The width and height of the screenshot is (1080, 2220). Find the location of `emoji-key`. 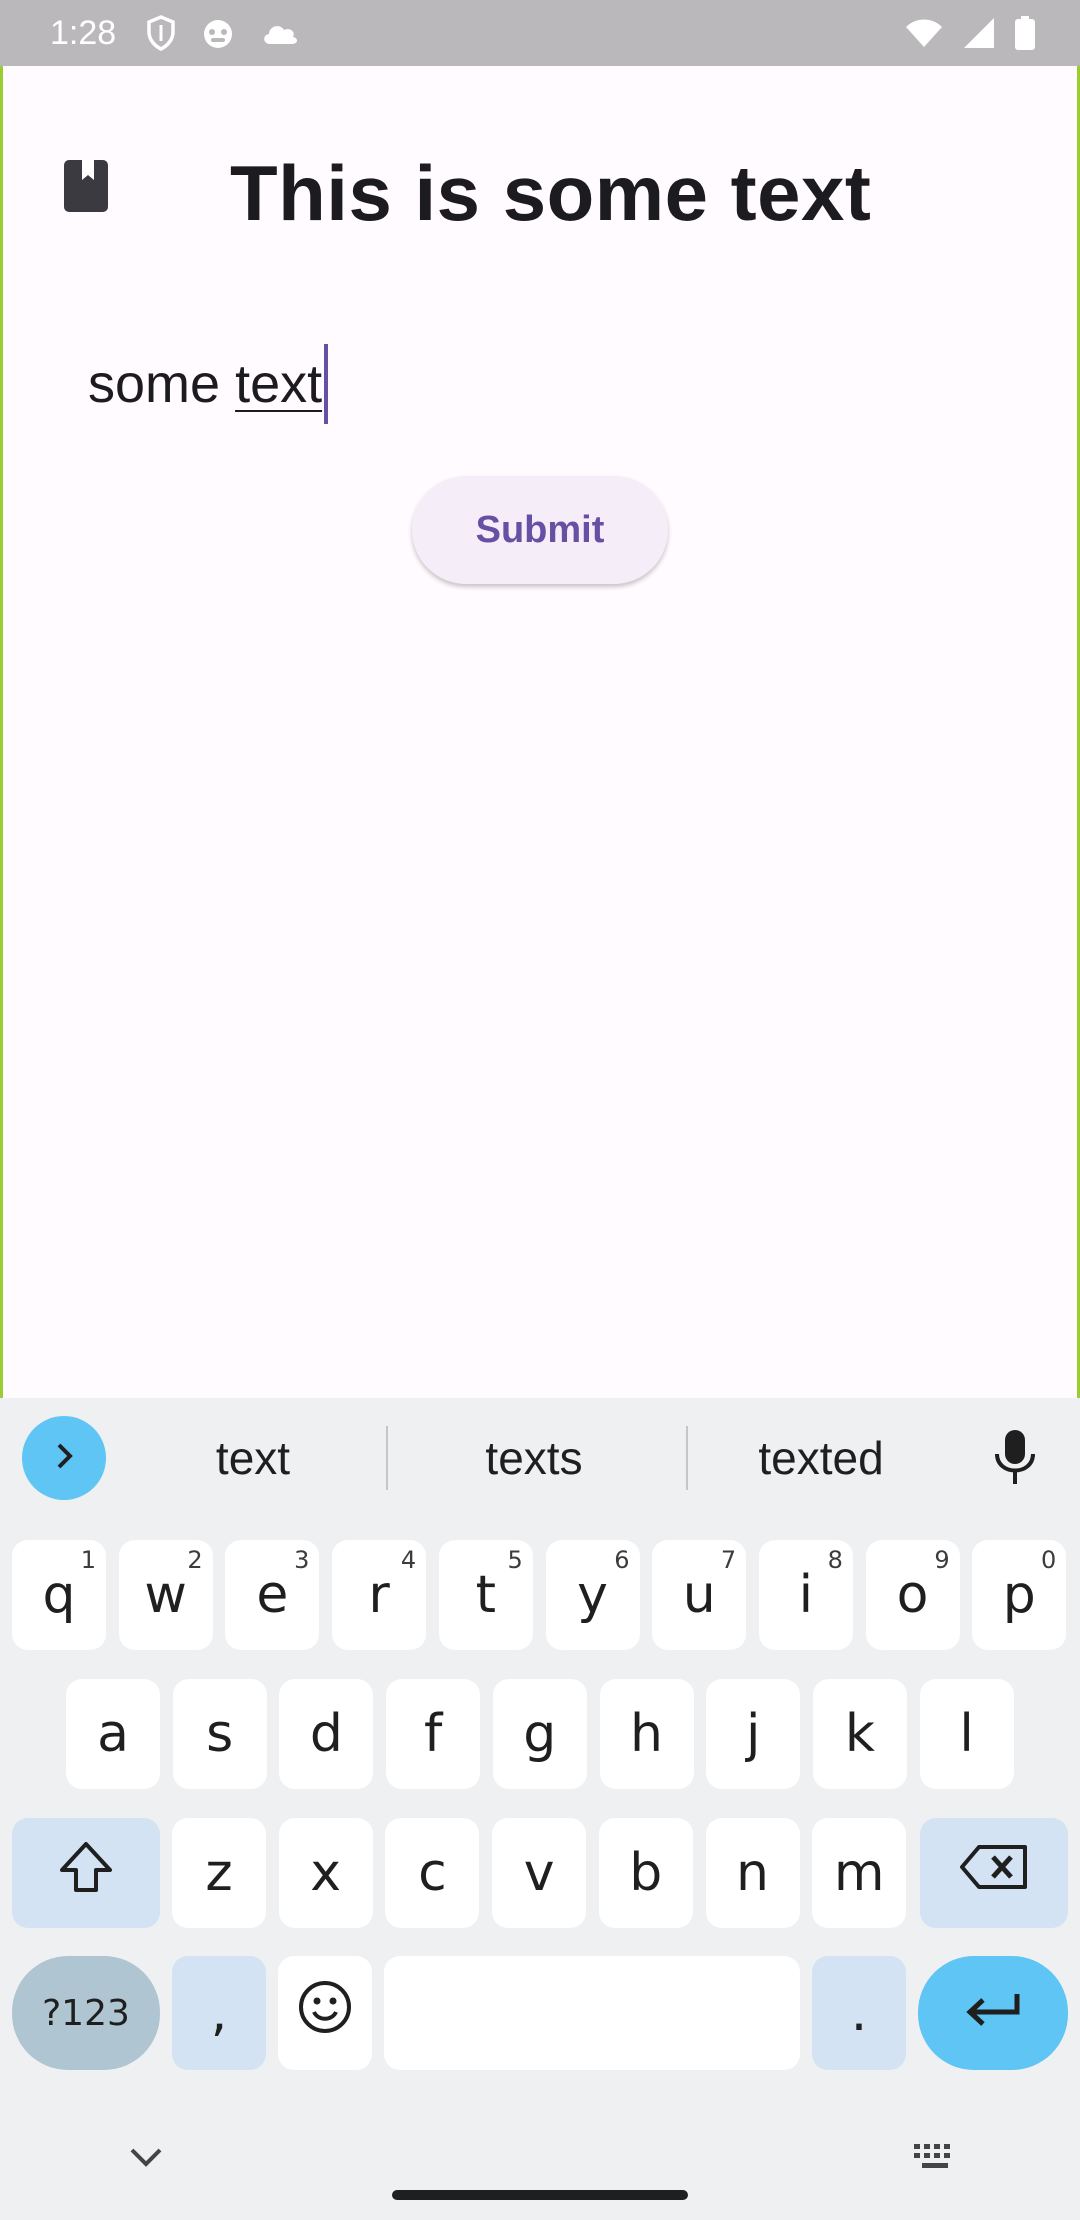

emoji-key is located at coordinates (325, 2013).